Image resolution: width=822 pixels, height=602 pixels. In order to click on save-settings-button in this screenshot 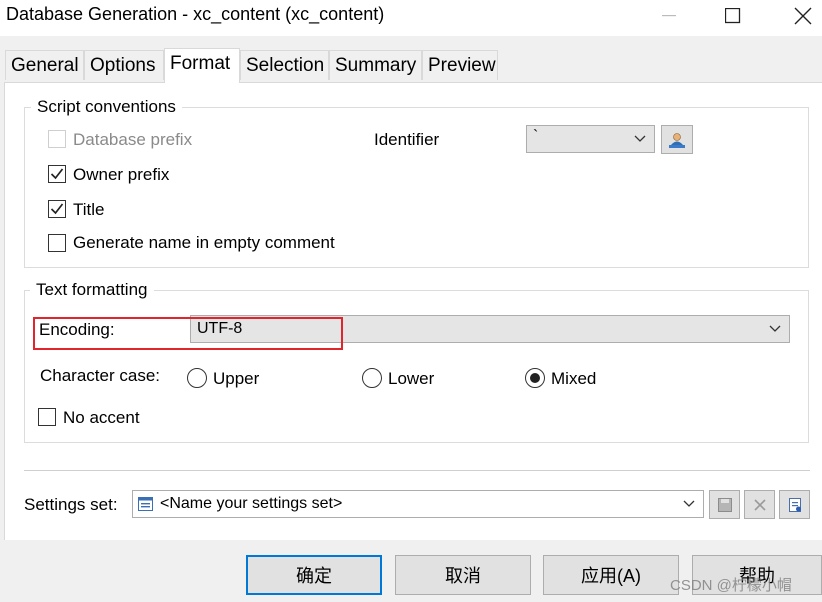, I will do `click(724, 504)`.